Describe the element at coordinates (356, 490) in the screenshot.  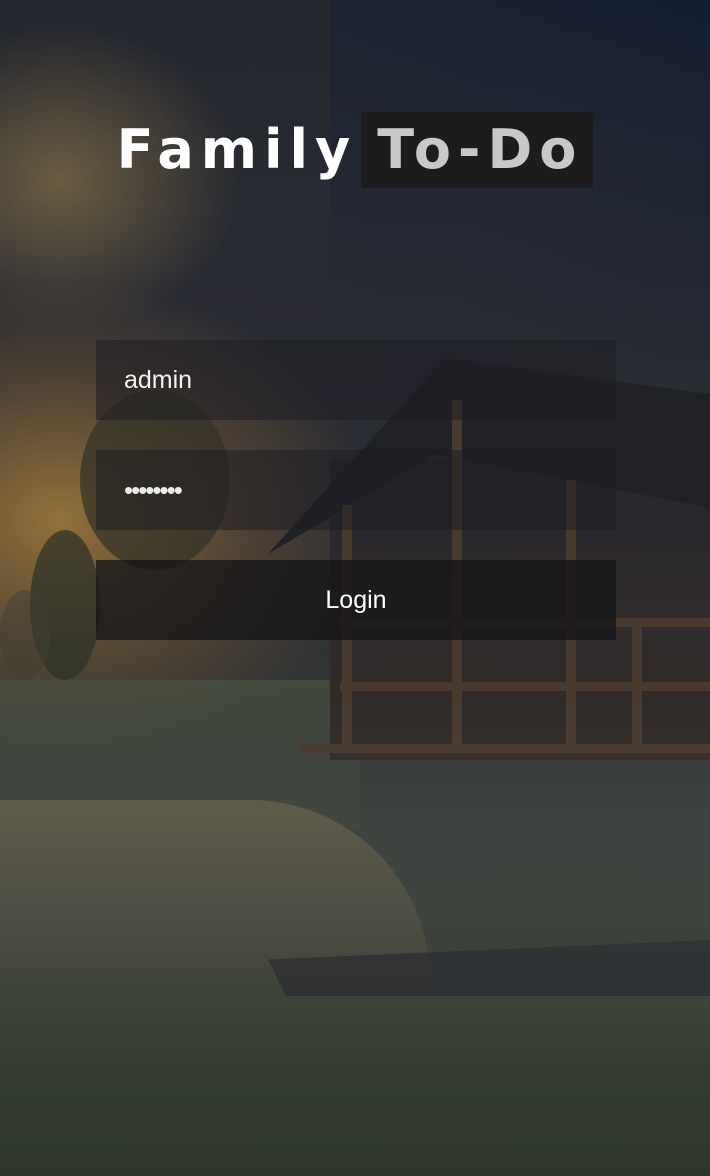
I see `password-input: ••••••••` at that location.